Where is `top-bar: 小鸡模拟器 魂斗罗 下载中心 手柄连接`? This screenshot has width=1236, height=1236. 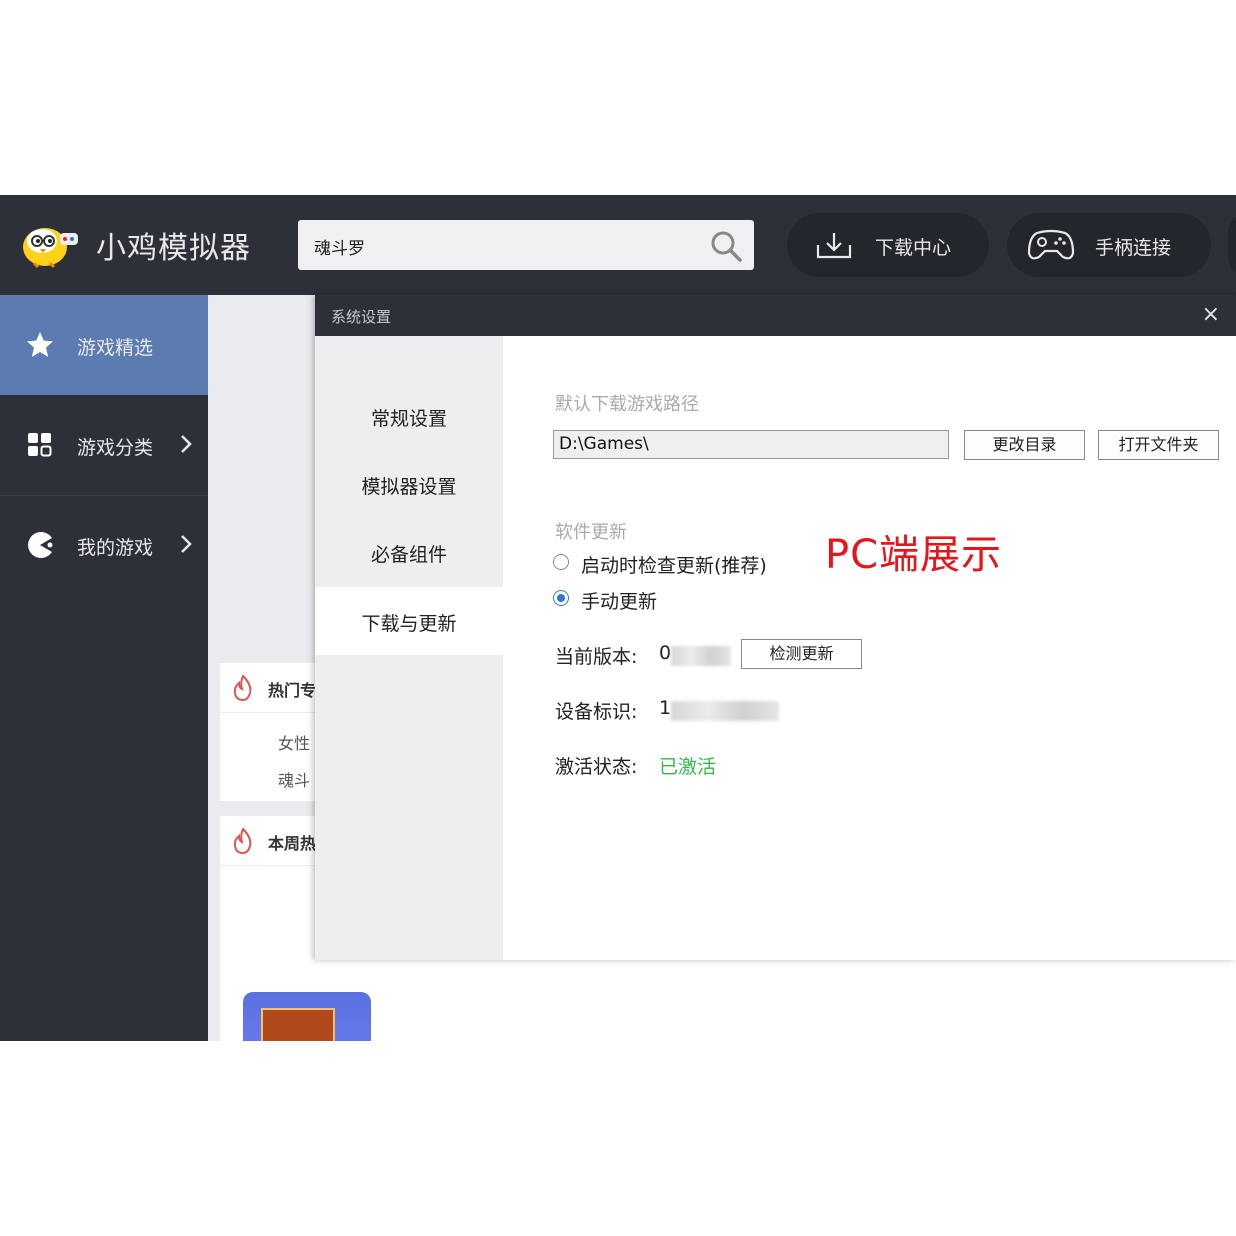 top-bar: 小鸡模拟器 魂斗罗 下载中心 手柄连接 is located at coordinates (618, 245).